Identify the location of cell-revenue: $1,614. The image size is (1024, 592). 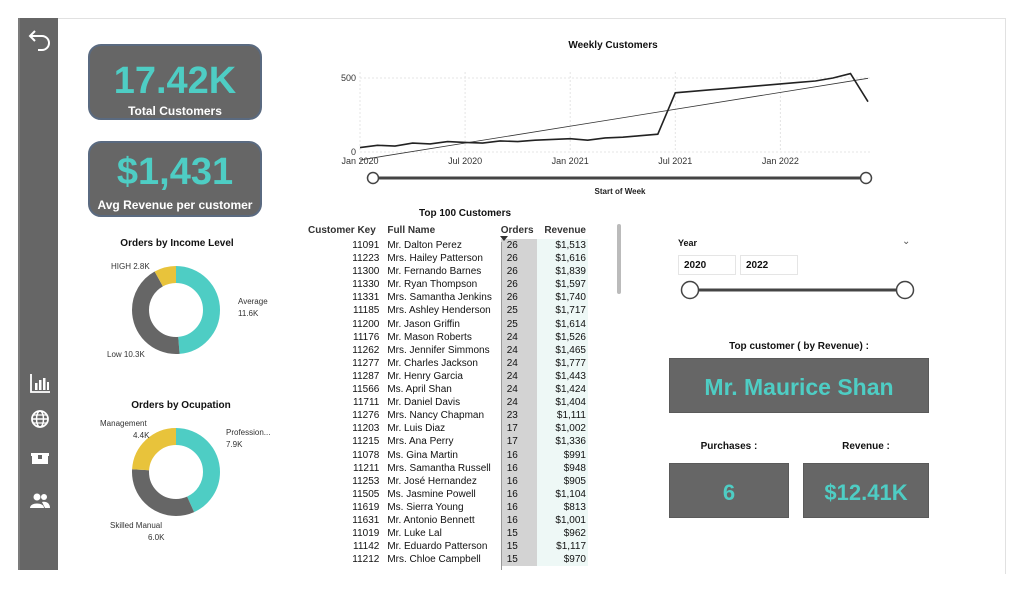
(562, 324).